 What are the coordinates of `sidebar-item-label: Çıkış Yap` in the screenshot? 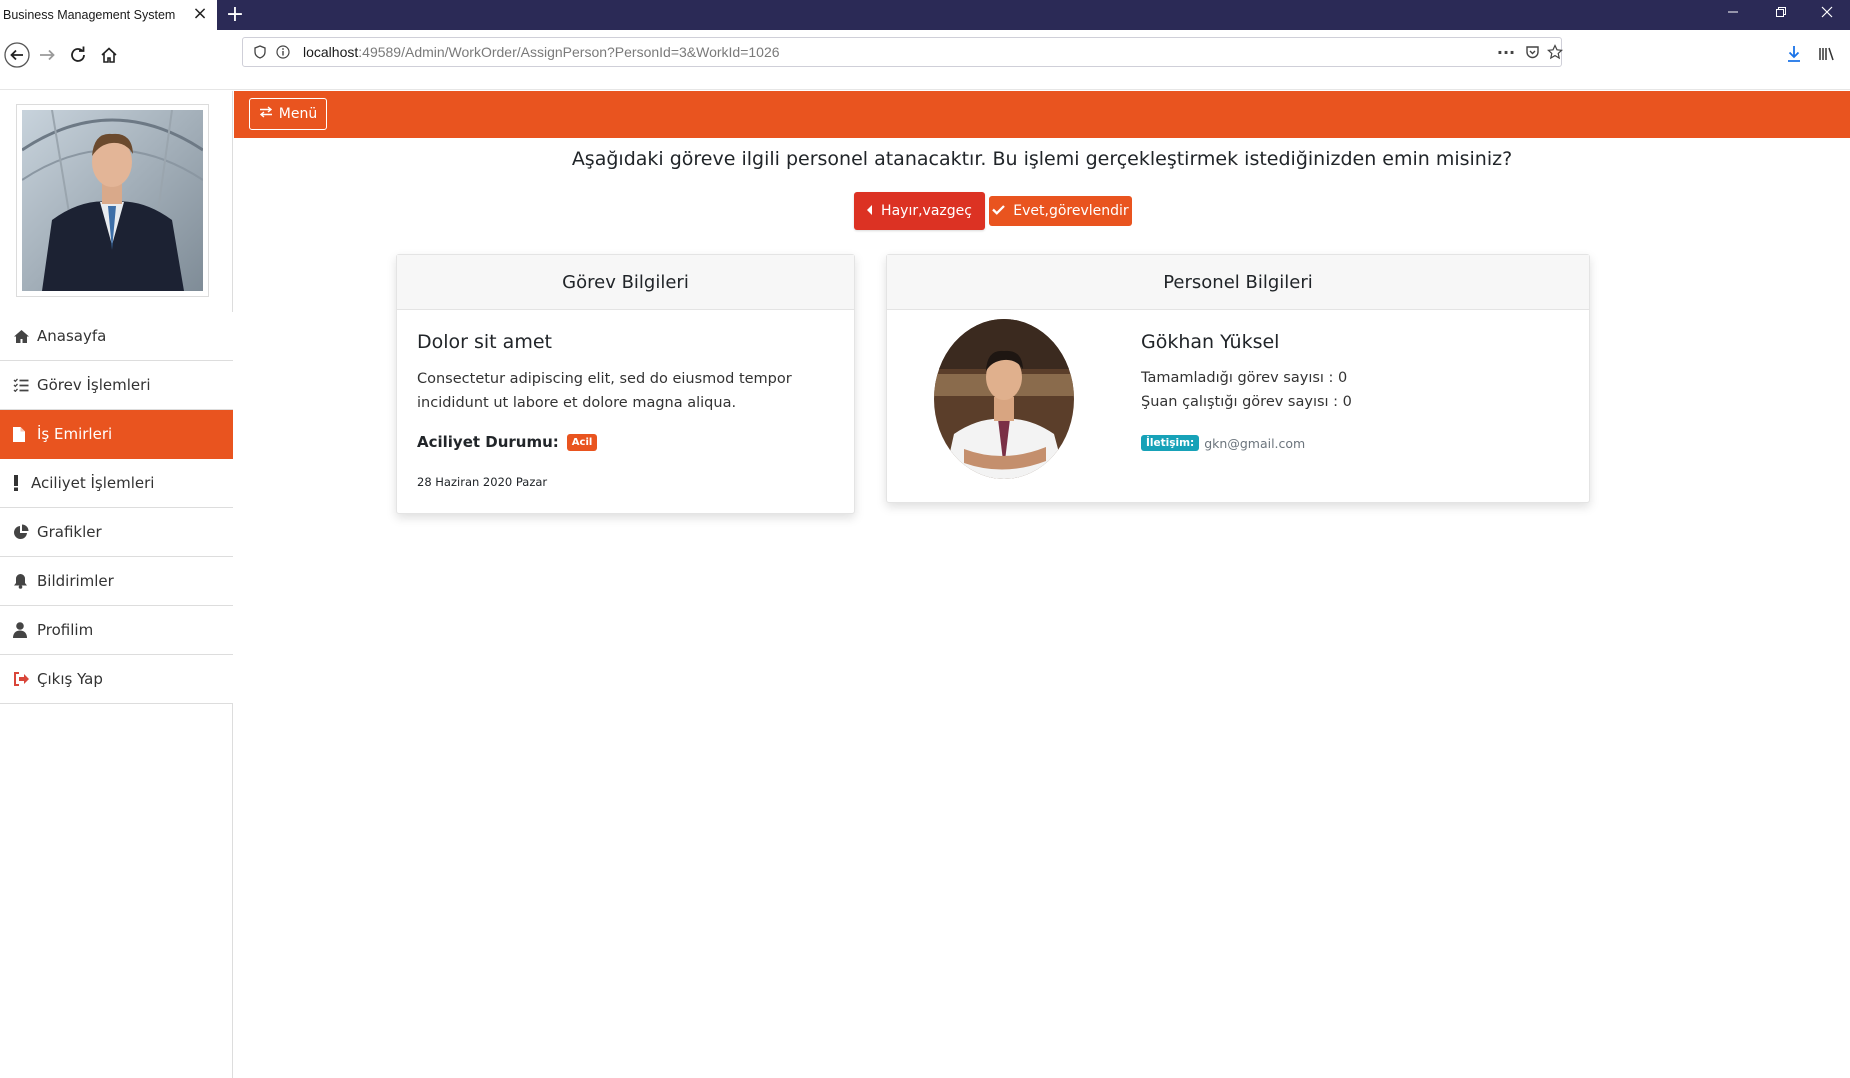 It's located at (70, 679).